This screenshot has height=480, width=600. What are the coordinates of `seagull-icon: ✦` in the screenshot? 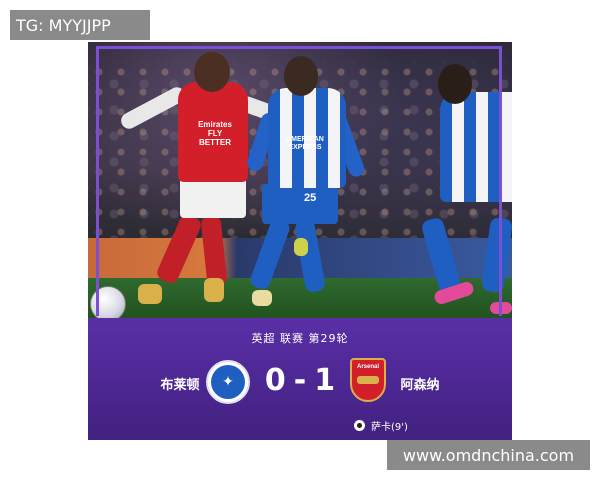 It's located at (228, 382).